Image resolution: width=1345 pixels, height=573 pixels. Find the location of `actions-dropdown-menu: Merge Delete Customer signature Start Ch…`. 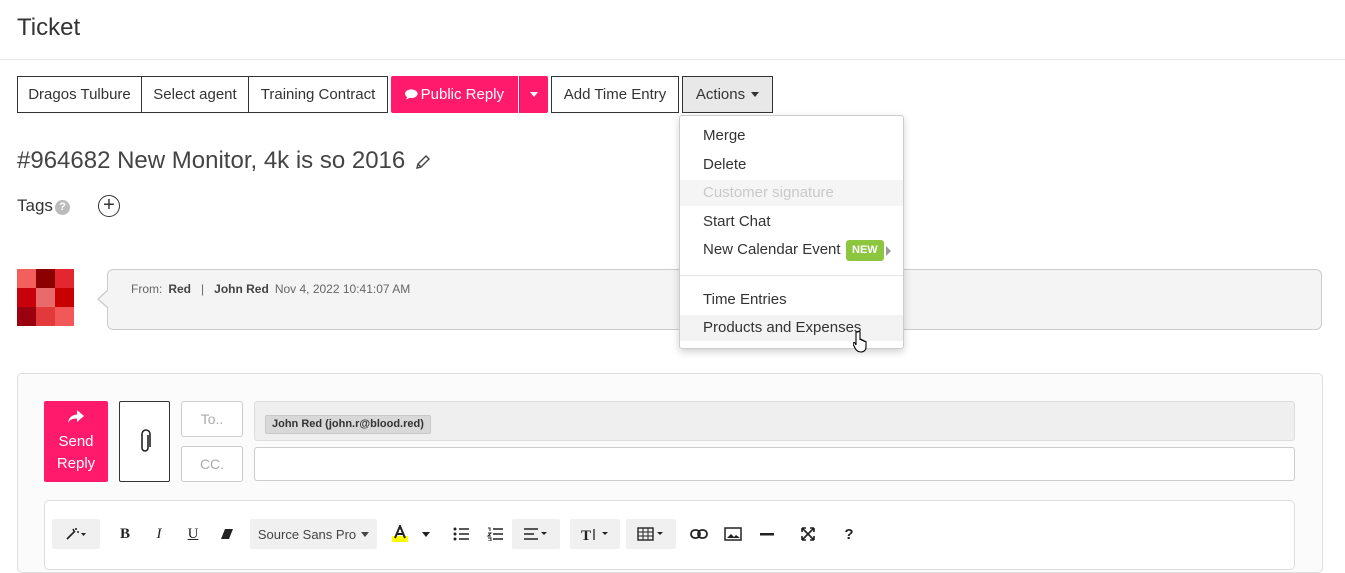

actions-dropdown-menu: Merge Delete Customer signature Start Ch… is located at coordinates (791, 232).